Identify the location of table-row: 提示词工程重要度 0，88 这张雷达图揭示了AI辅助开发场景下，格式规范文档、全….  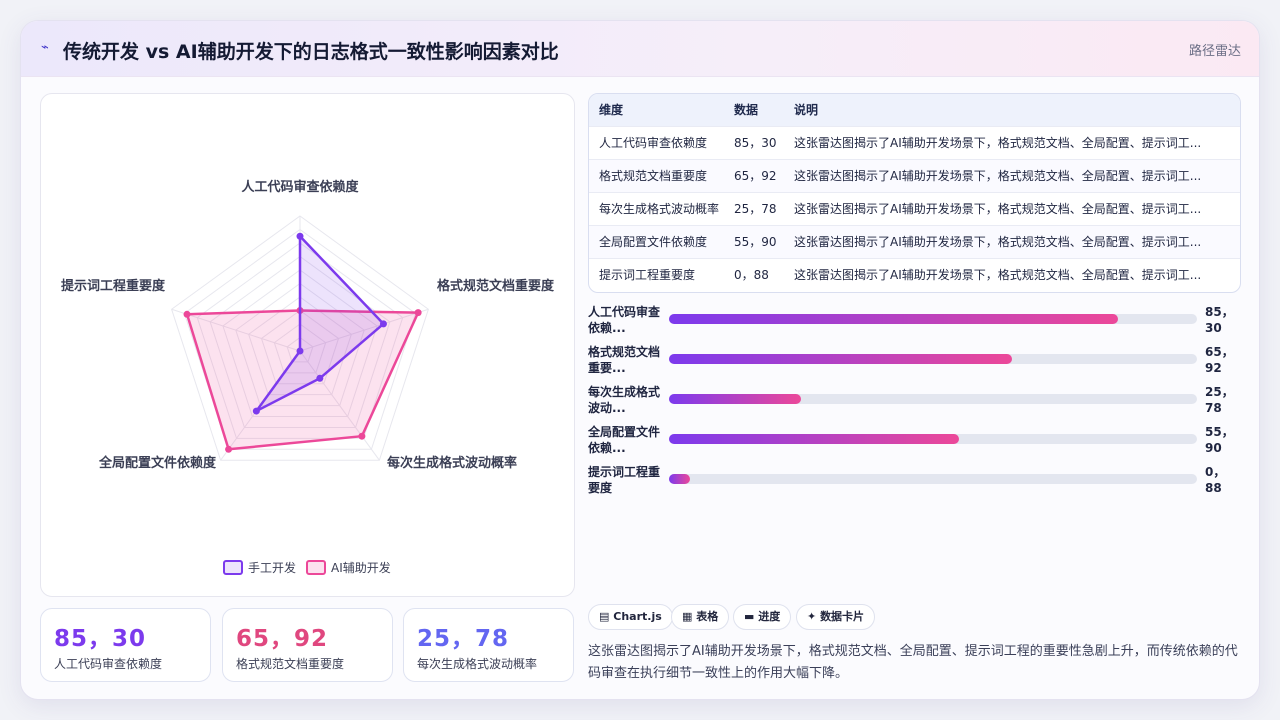
(914, 274).